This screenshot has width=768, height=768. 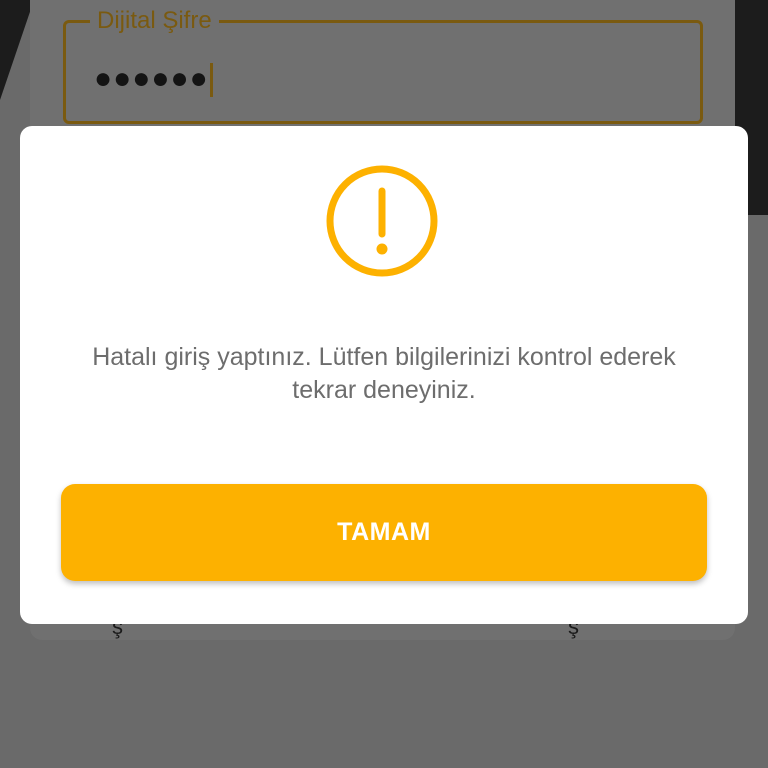 I want to click on background-corner-left, so click(x=17, y=50).